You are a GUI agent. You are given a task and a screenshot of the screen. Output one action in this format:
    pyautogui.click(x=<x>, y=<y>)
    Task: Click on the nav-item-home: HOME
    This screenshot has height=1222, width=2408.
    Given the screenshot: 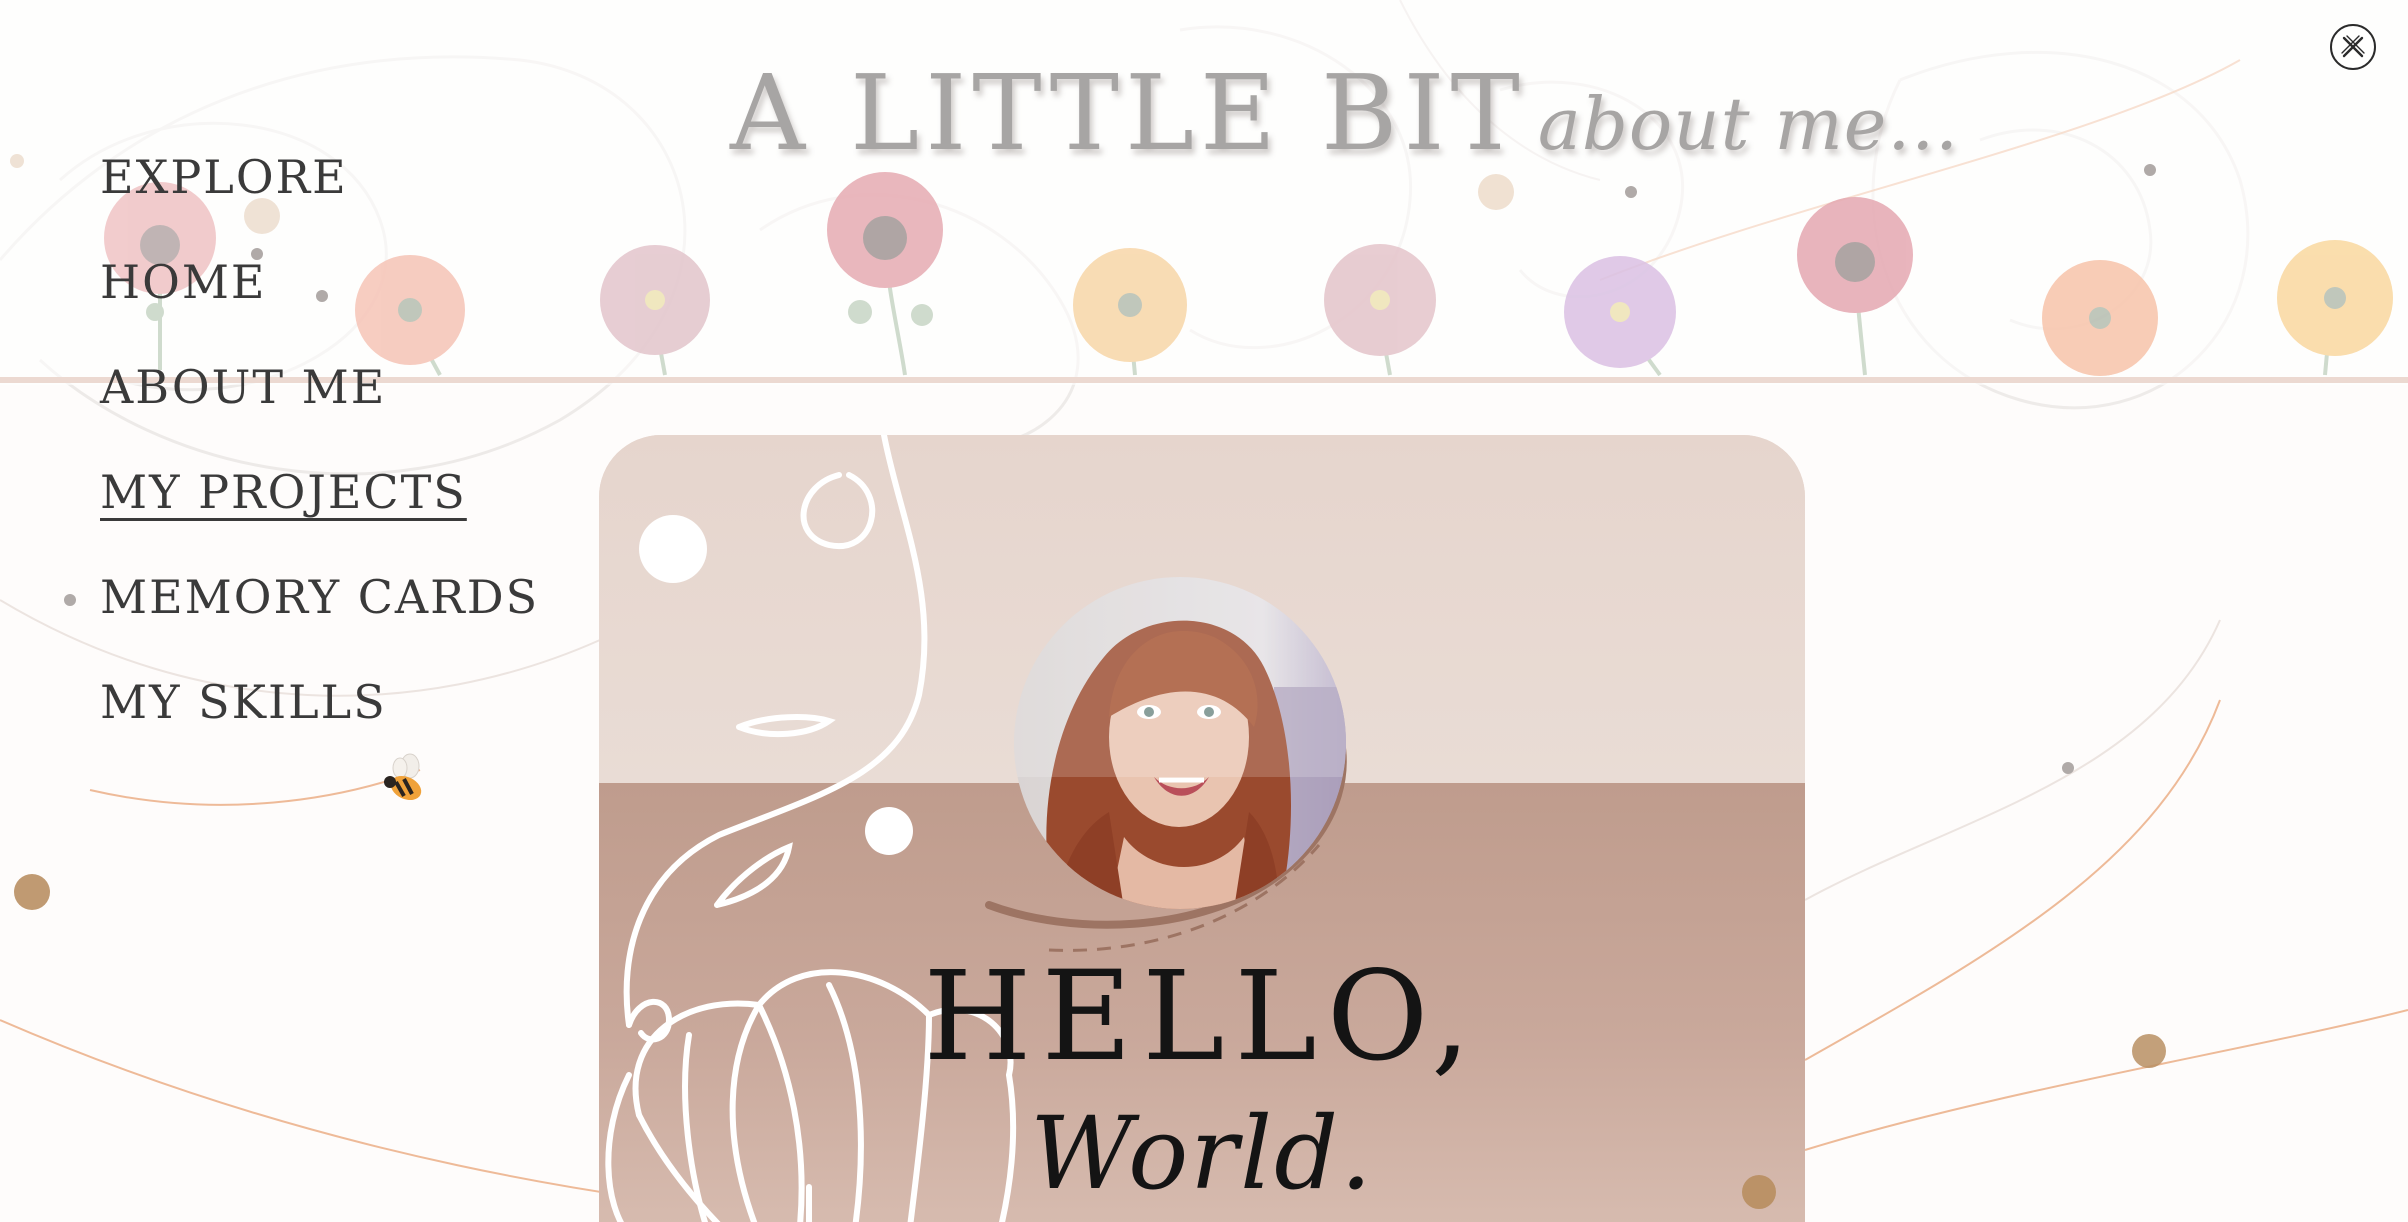 What is the action you would take?
    pyautogui.click(x=319, y=307)
    